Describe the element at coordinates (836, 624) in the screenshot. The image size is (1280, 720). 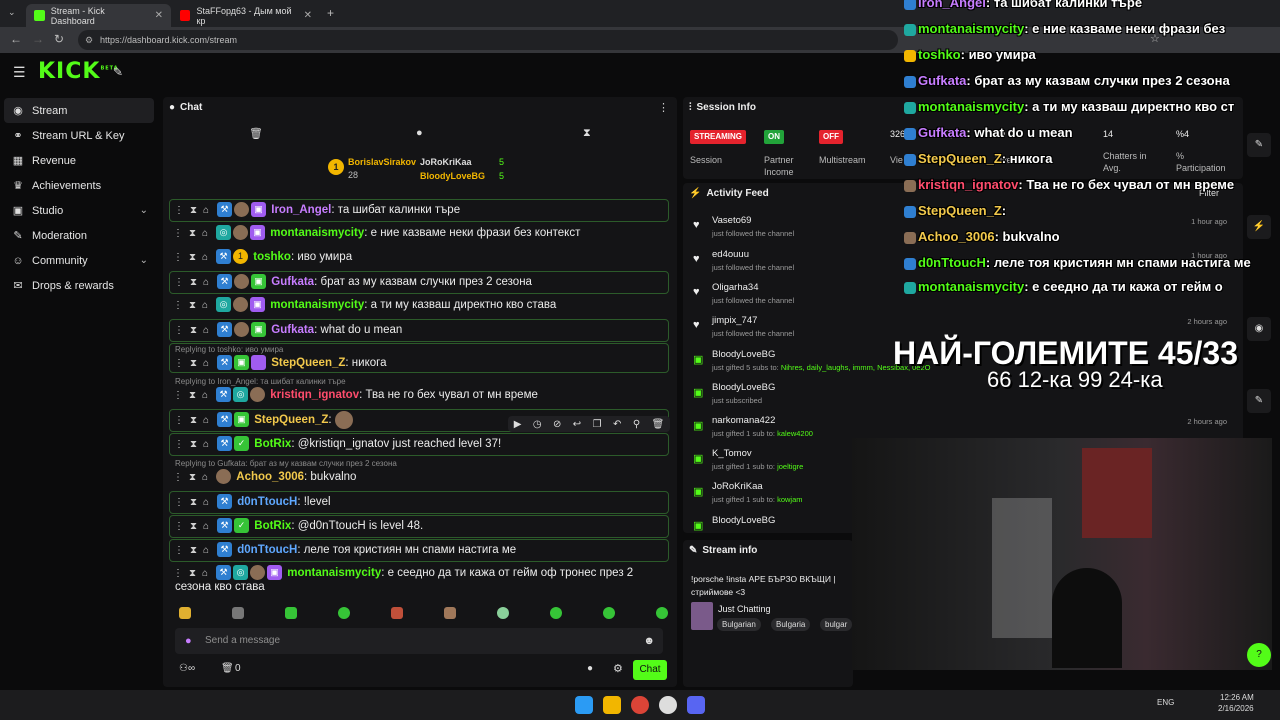
I see `stream-tag: bulgar` at that location.